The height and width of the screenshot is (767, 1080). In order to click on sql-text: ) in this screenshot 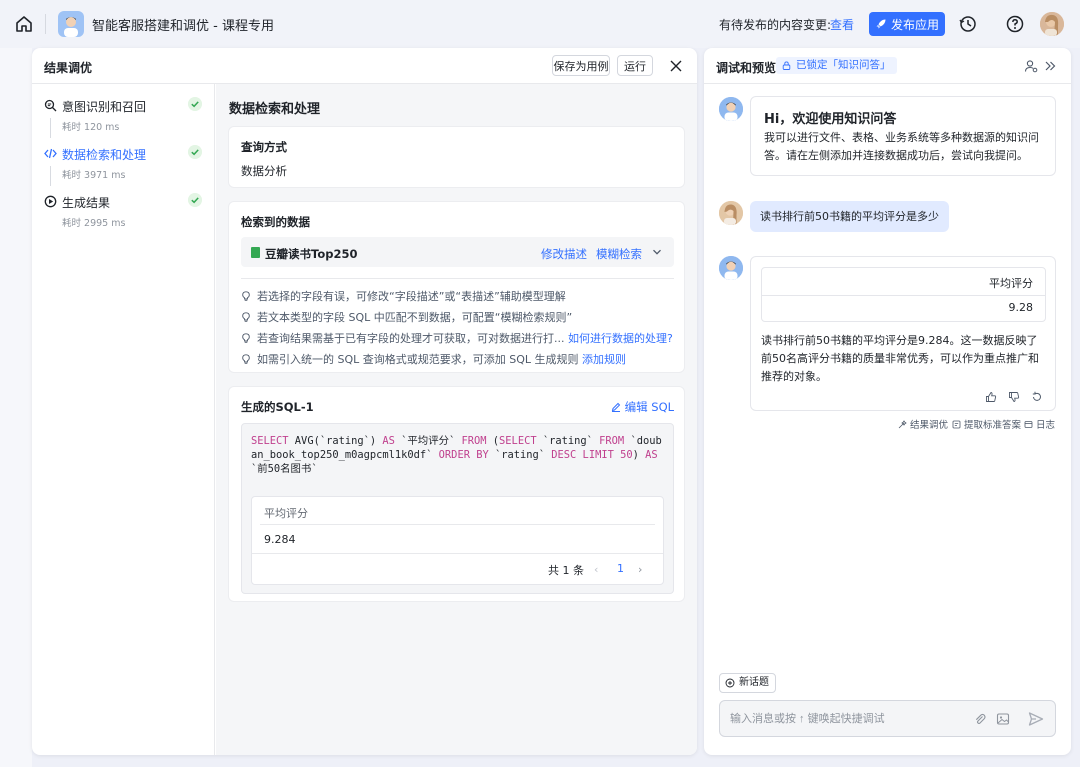, I will do `click(639, 455)`.